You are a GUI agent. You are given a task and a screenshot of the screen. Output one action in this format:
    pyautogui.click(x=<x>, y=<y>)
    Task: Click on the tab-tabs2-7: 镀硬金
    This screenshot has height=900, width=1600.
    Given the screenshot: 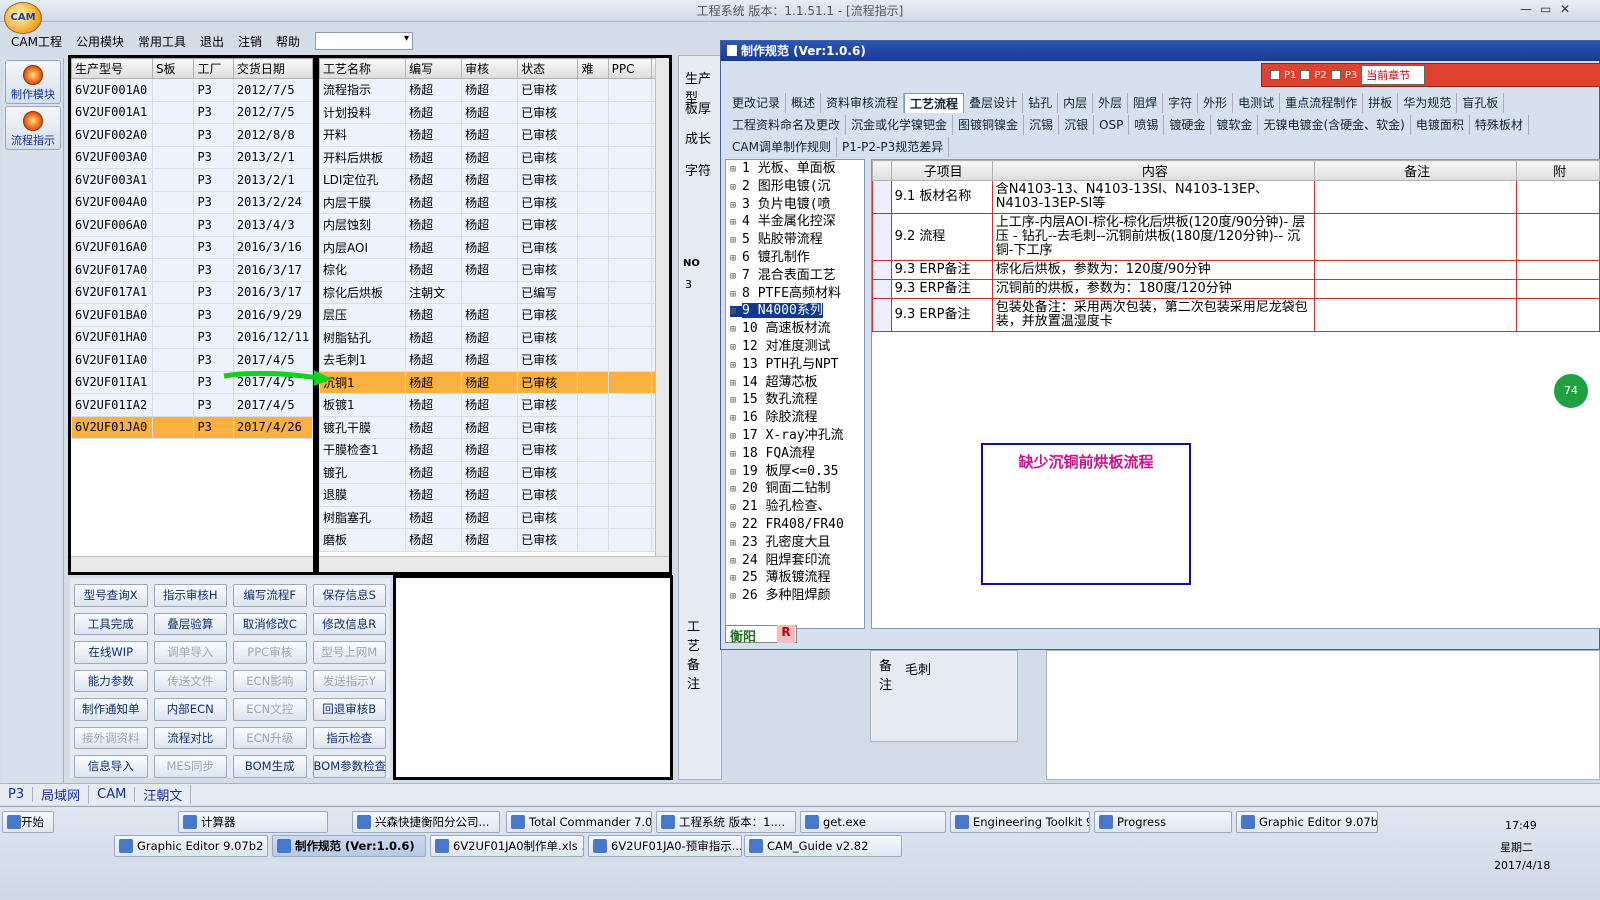 What is the action you would take?
    pyautogui.click(x=1188, y=125)
    